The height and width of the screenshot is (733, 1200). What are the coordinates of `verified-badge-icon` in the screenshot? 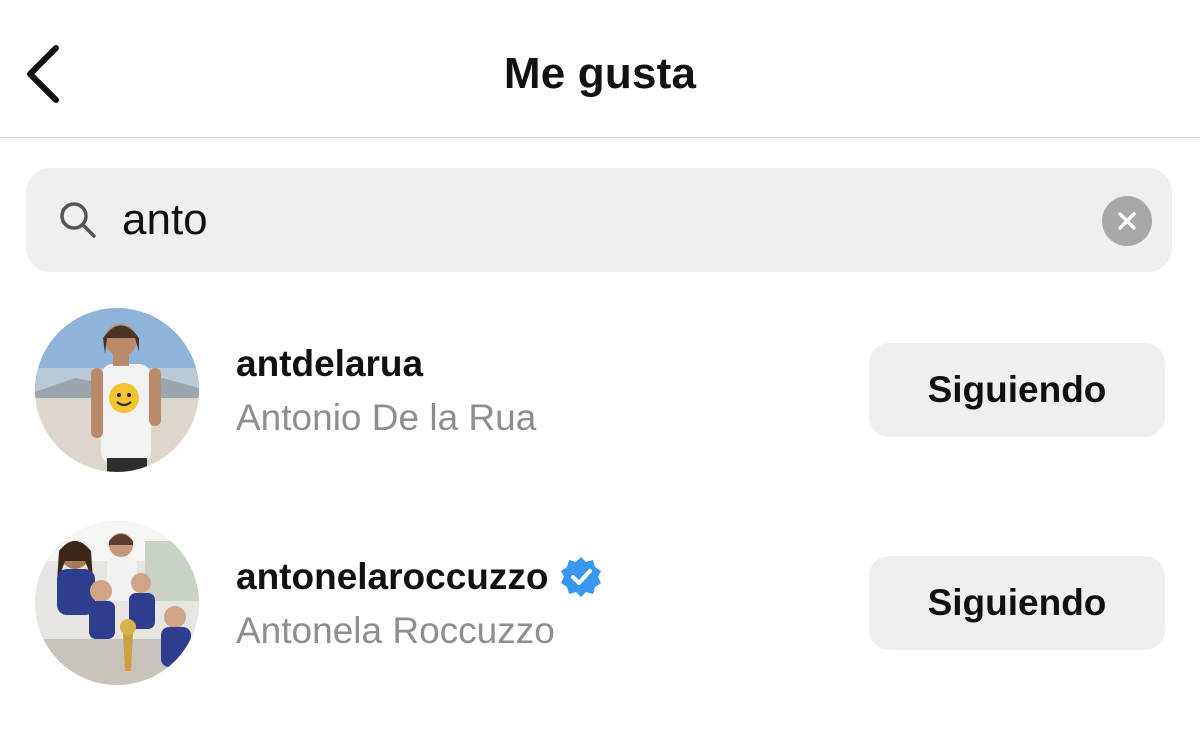 It's located at (580, 577).